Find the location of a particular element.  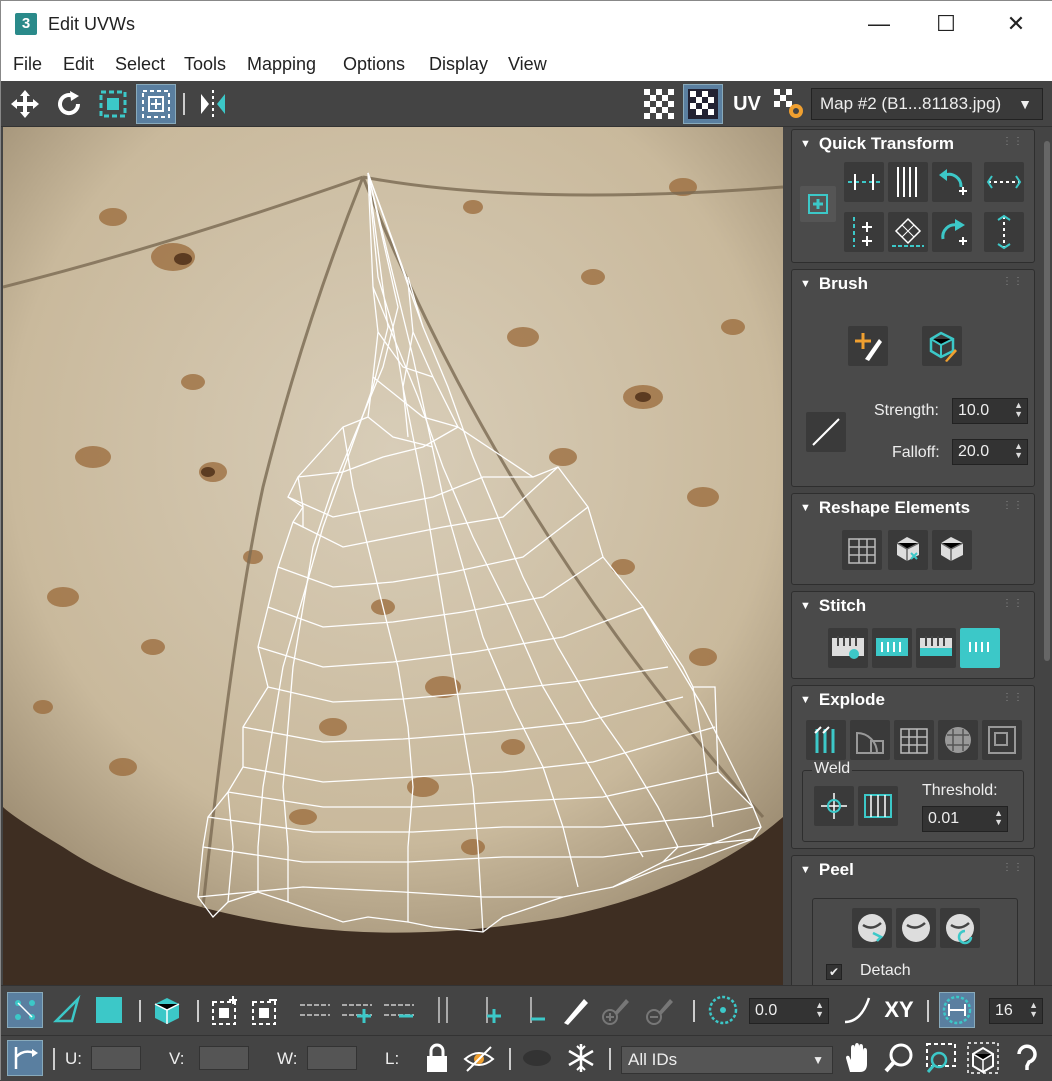

menu-tools: Tools is located at coordinates (205, 64).